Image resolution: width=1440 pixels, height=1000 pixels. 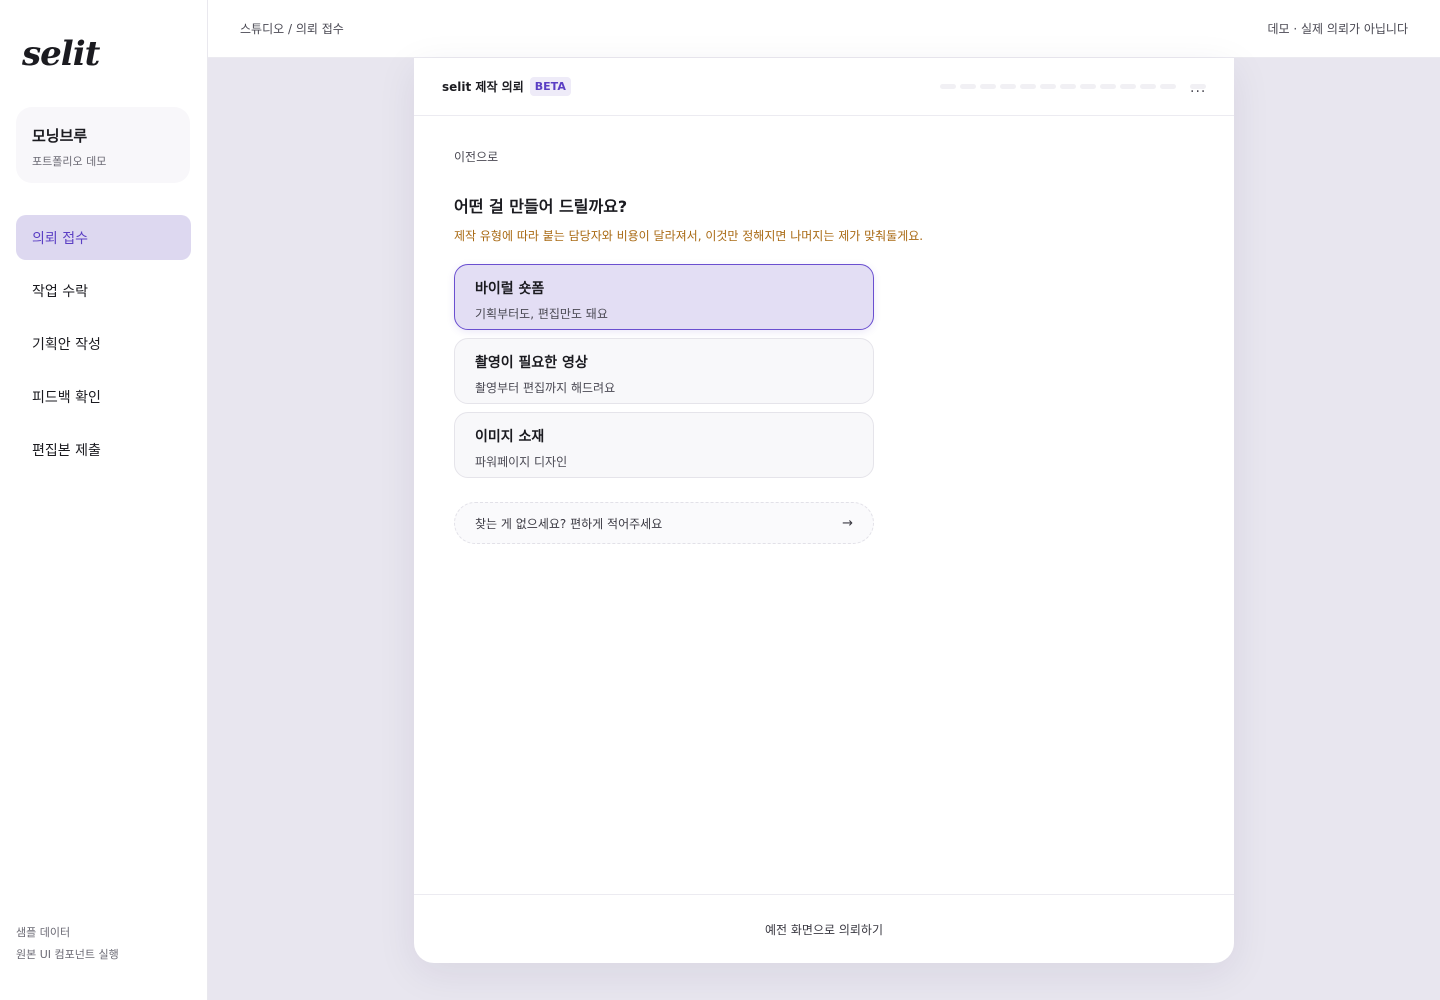 What do you see at coordinates (67, 954) in the screenshot?
I see `run-original-ui-note: 원본 UI 컴포넌트 실행` at bounding box center [67, 954].